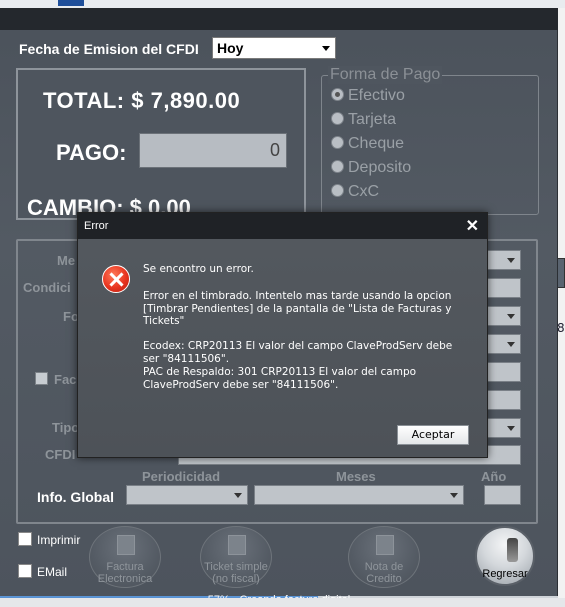  What do you see at coordinates (237, 545) in the screenshot?
I see `receipt-icon` at bounding box center [237, 545].